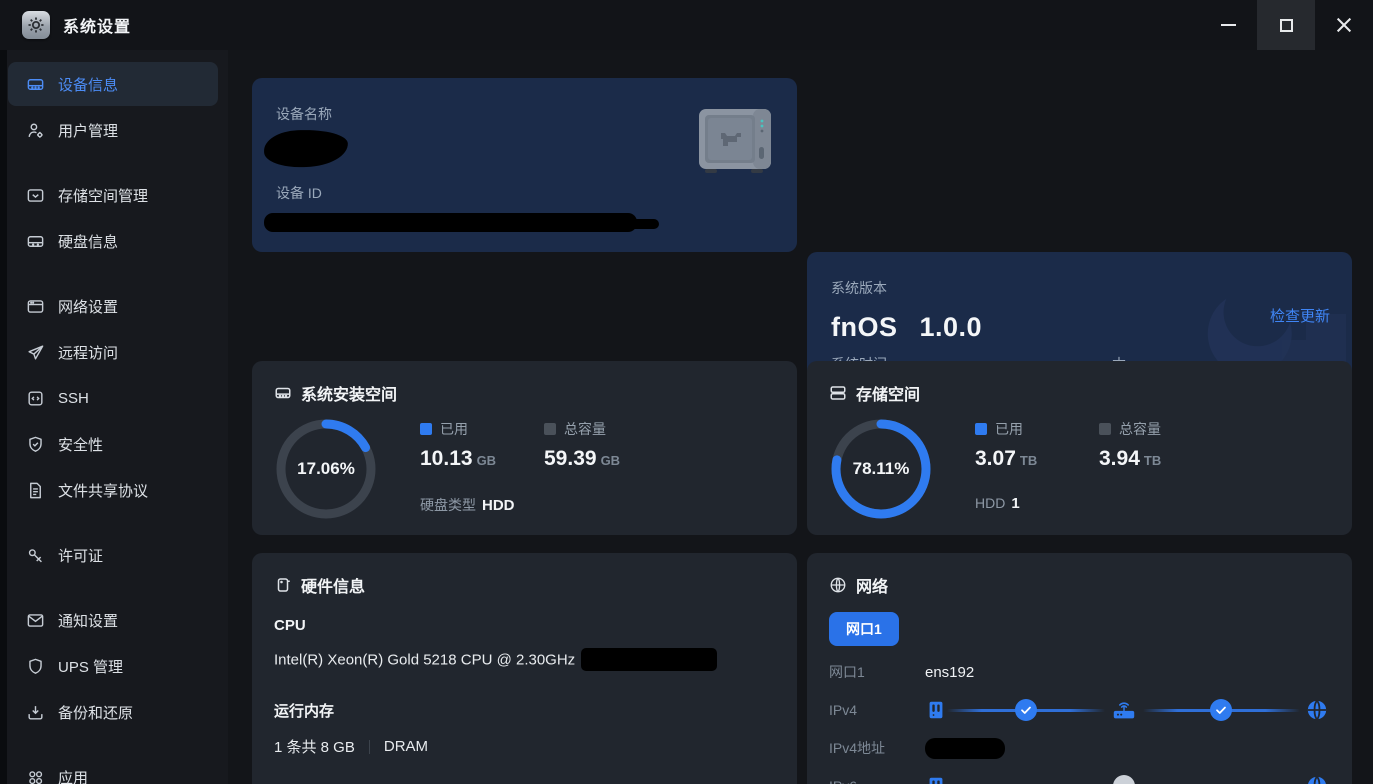 Image resolution: width=1373 pixels, height=784 pixels. What do you see at coordinates (88, 353) in the screenshot?
I see `sidebar-item-label: 远程访问` at bounding box center [88, 353].